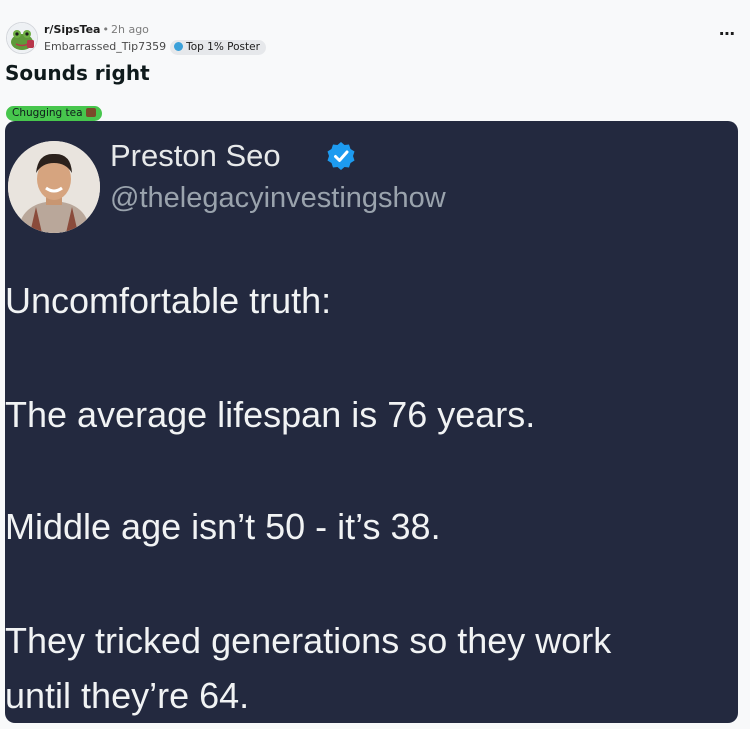 The height and width of the screenshot is (729, 750). I want to click on tweet-text-line: The average lifespan is 76 years., so click(270, 414).